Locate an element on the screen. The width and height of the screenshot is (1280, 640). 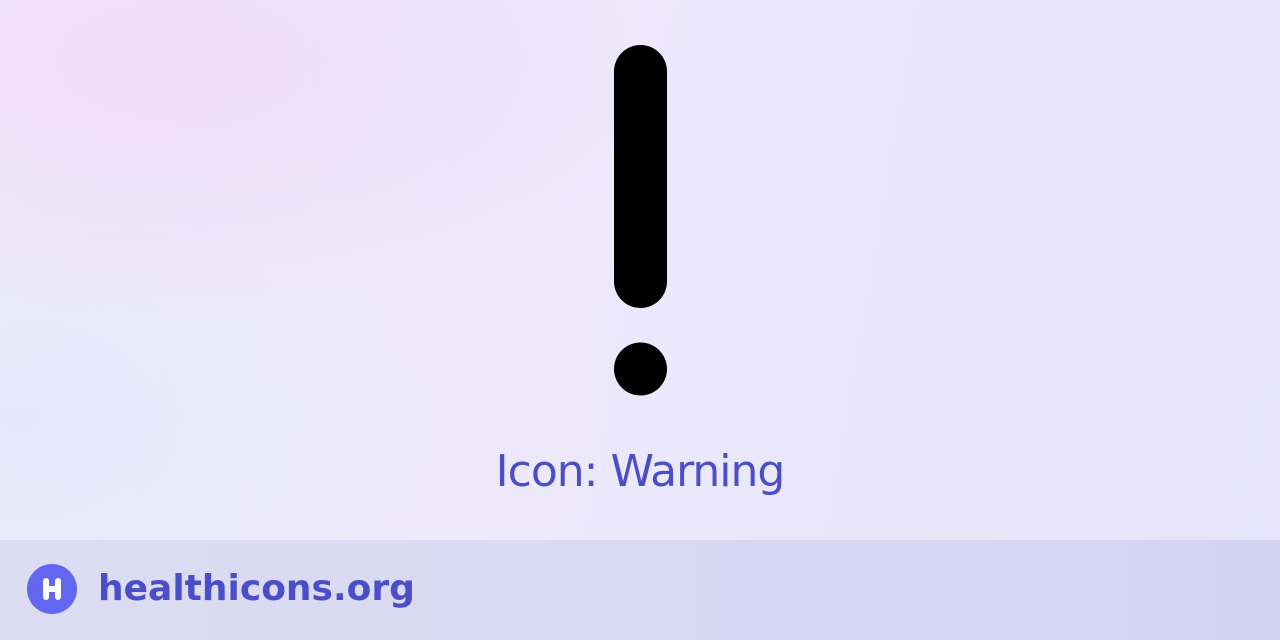
site-link: healthicons.org is located at coordinates (256, 589).